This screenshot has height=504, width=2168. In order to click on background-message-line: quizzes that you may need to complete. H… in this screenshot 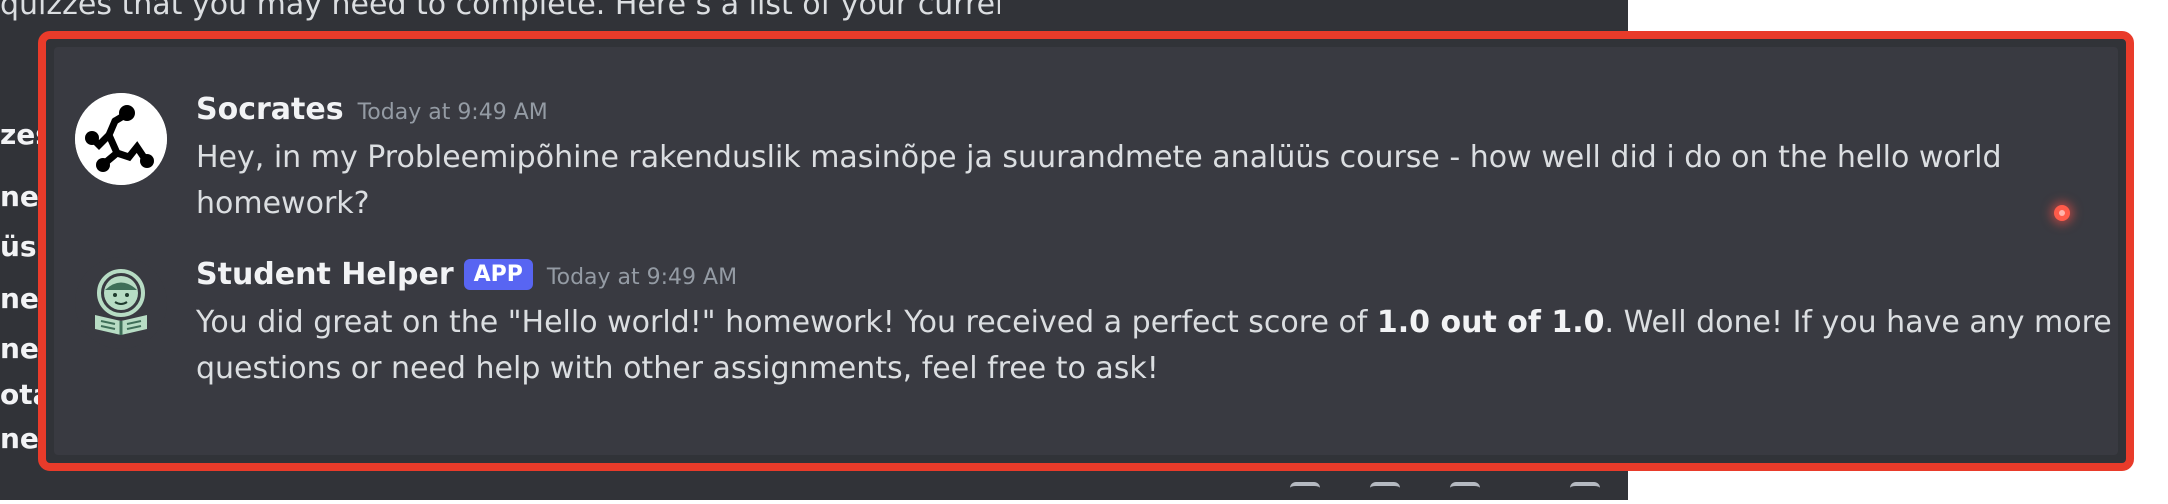, I will do `click(500, 11)`.